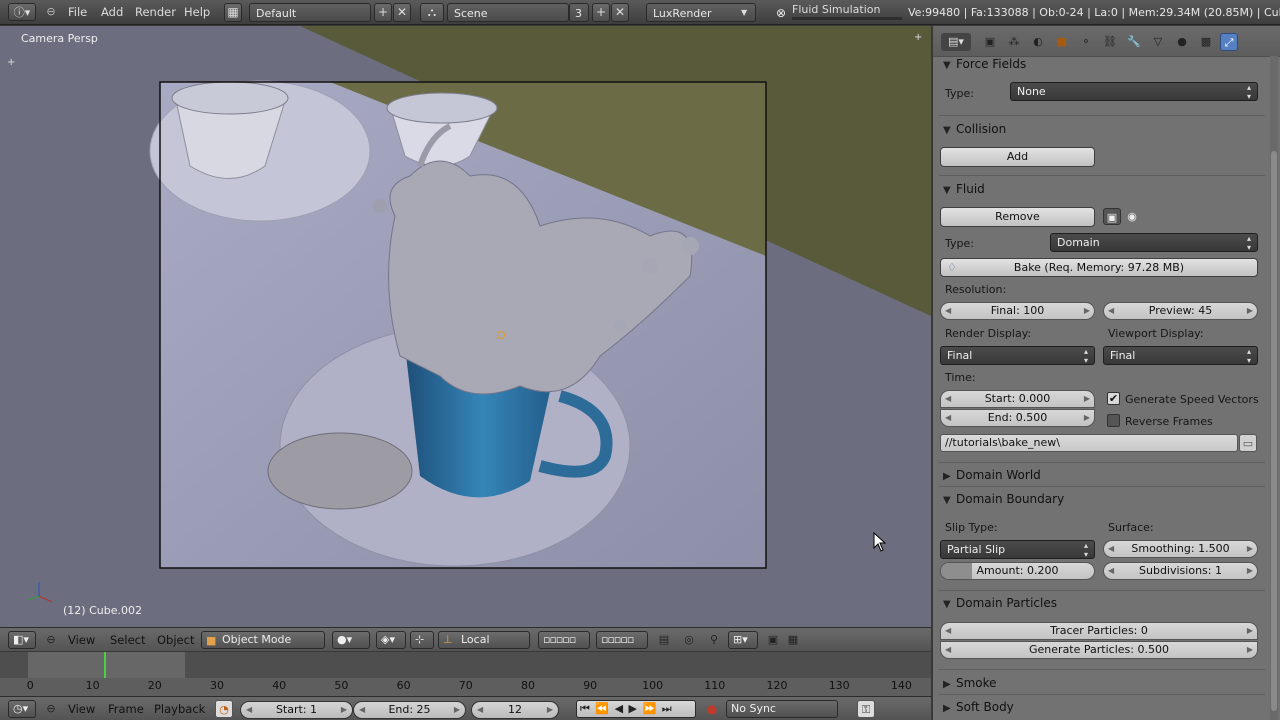 The height and width of the screenshot is (720, 1280). Describe the element at coordinates (1017, 217) in the screenshot. I see `fluid-remove-button: Remove` at that location.